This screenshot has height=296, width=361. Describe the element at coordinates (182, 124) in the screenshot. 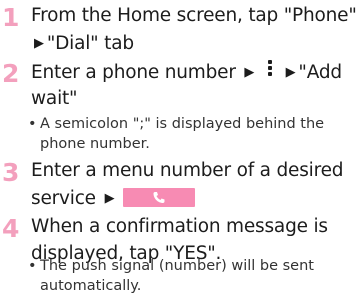

I see `note-line: A semicolon ";" is displayed behind the` at that location.